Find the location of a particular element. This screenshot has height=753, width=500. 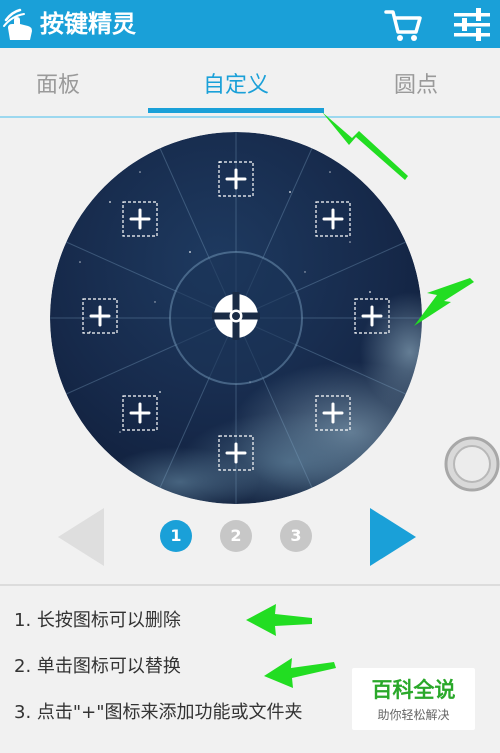

page-dot-2: 2 is located at coordinates (236, 536).